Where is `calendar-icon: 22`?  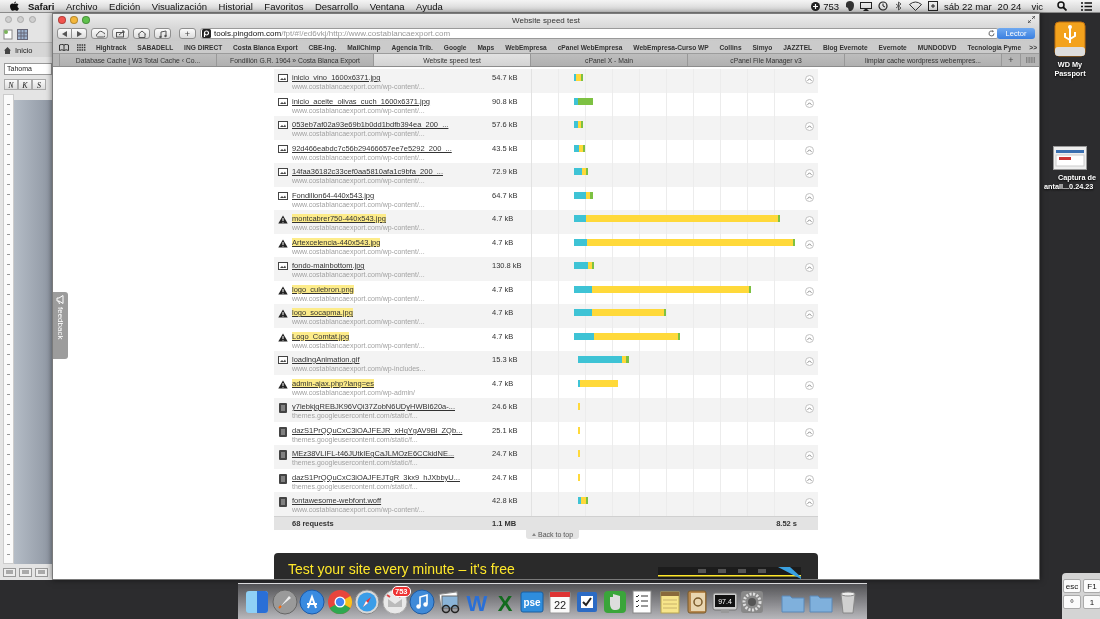
calendar-icon: 22 is located at coordinates (559, 602).